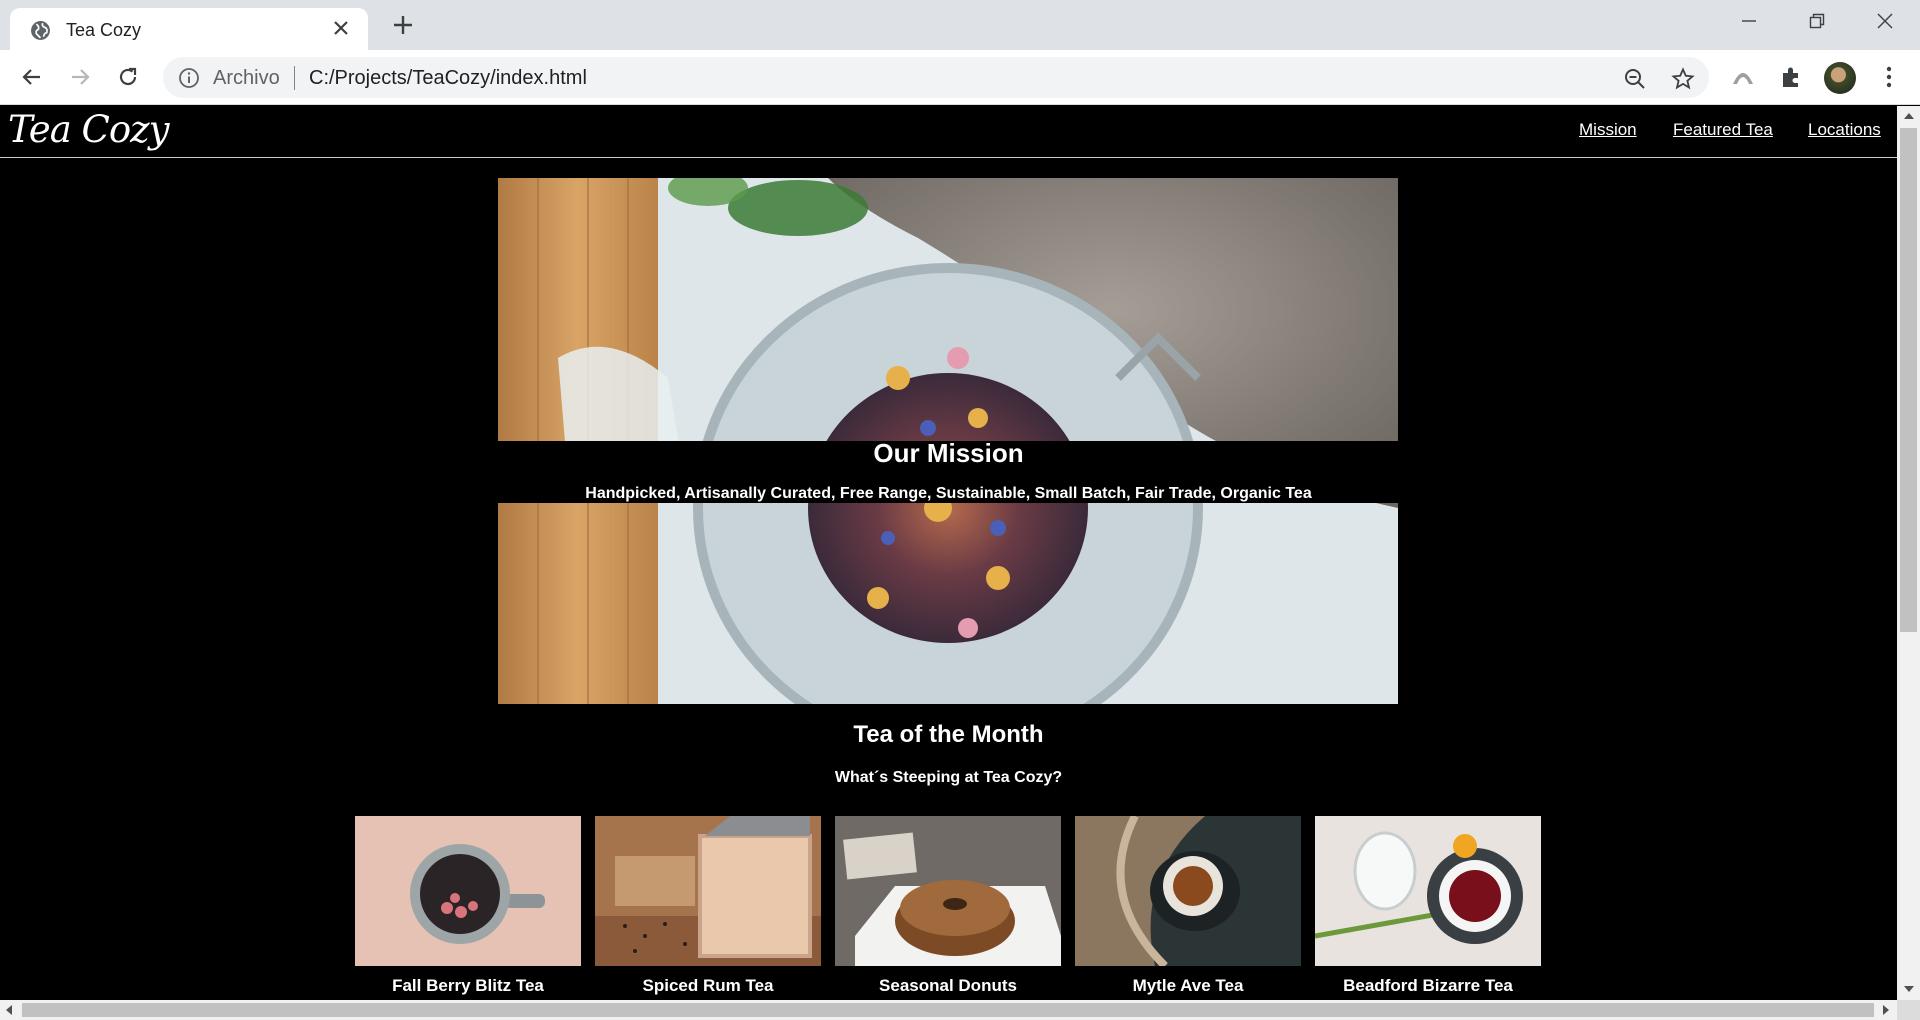 The width and height of the screenshot is (1920, 1020). What do you see at coordinates (1840, 78) in the screenshot?
I see `profile-avatar` at bounding box center [1840, 78].